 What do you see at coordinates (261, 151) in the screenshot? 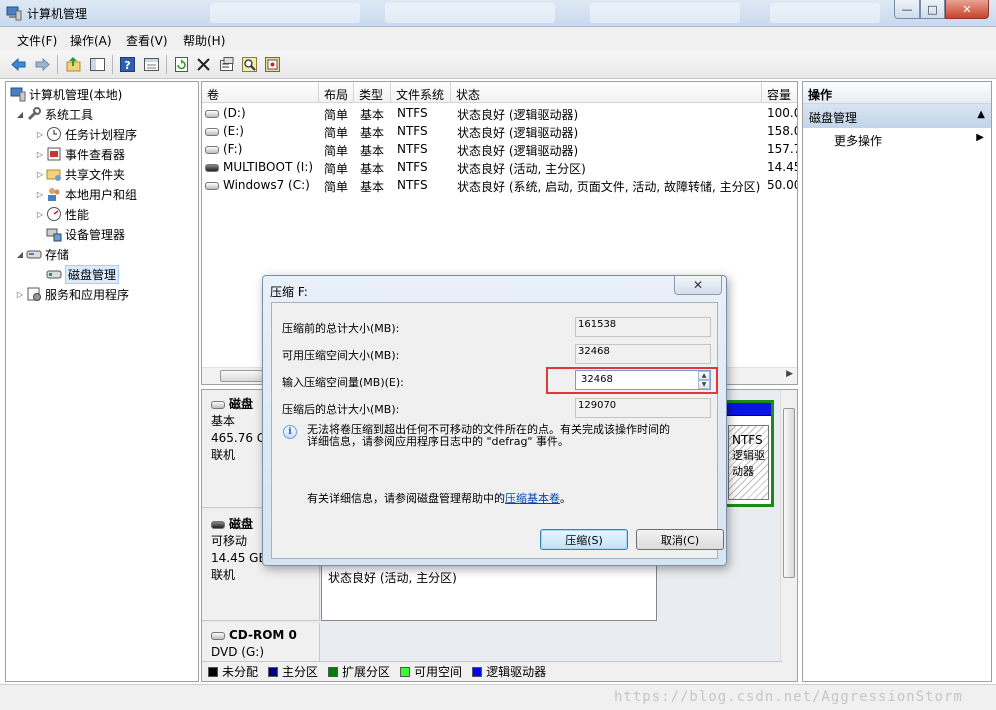
I see `table-row: (F:)` at bounding box center [261, 151].